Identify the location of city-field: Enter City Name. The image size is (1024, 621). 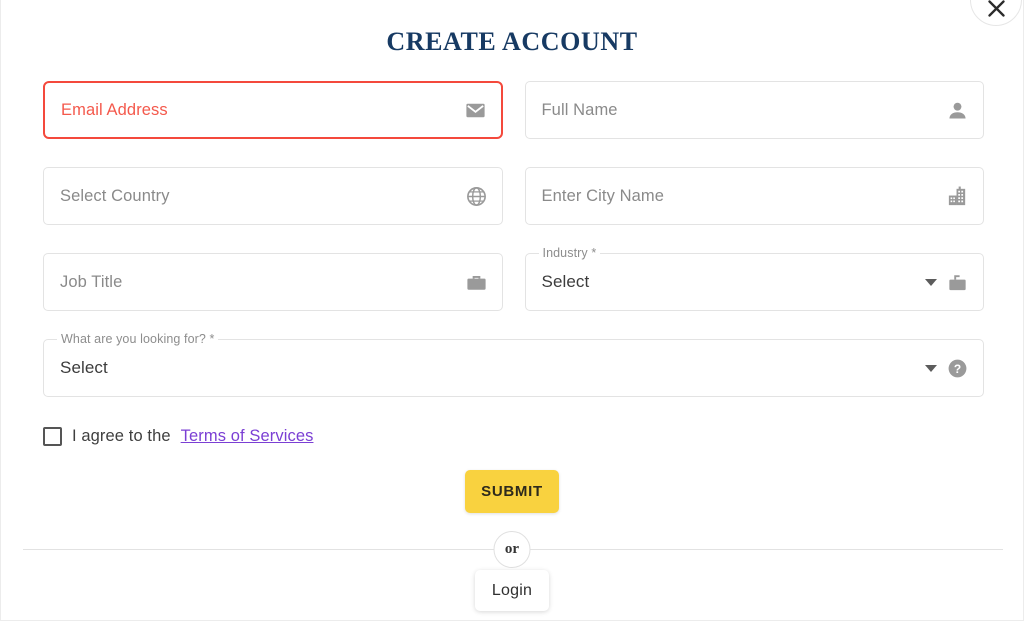
(754, 196).